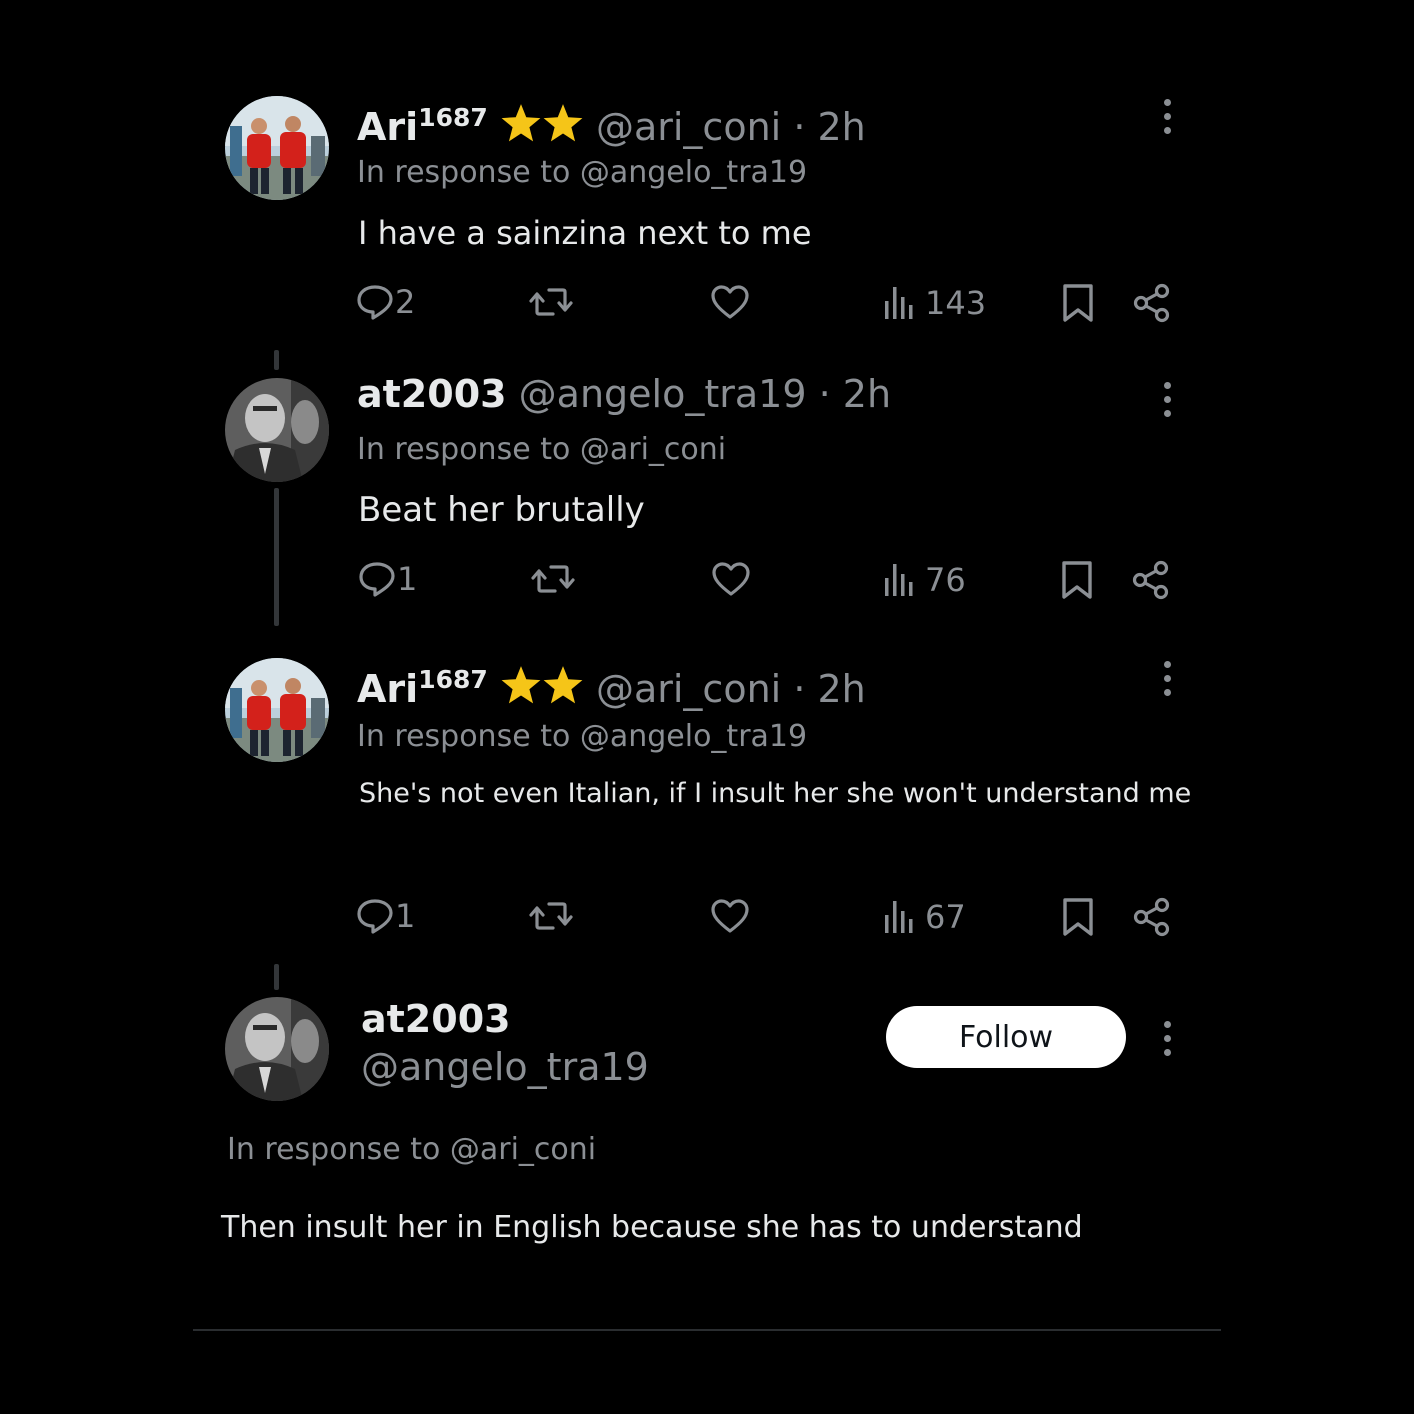 This screenshot has height=1414, width=1414. I want to click on views-button: 143, so click(934, 303).